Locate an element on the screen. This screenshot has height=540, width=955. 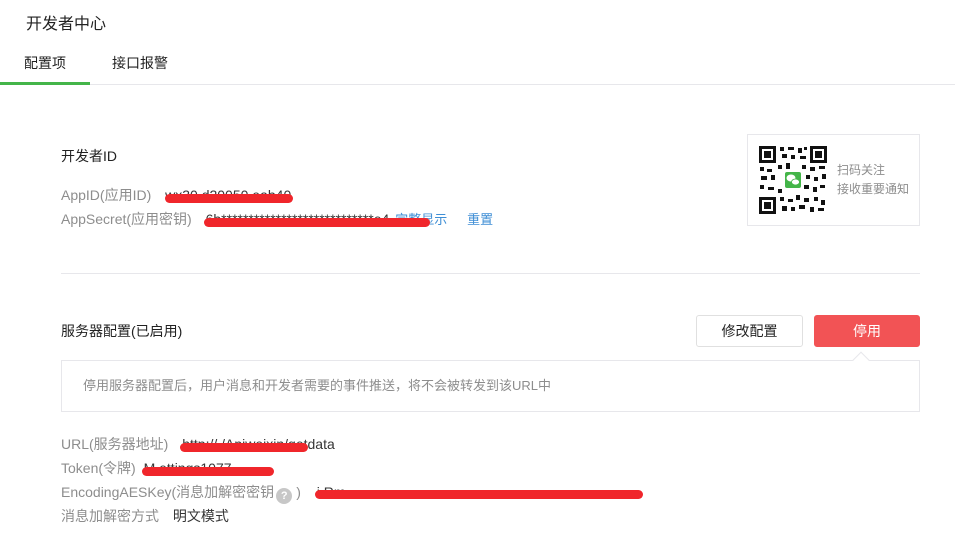
tab-interface-alarm: 接口报警 is located at coordinates (140, 64).